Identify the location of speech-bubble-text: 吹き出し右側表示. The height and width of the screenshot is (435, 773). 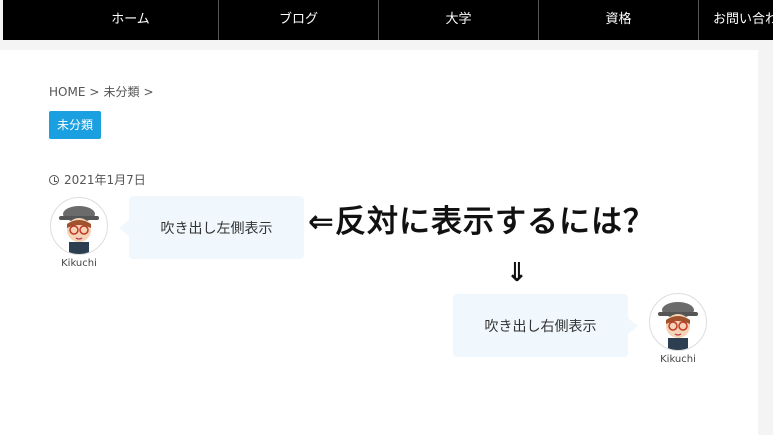
(540, 326).